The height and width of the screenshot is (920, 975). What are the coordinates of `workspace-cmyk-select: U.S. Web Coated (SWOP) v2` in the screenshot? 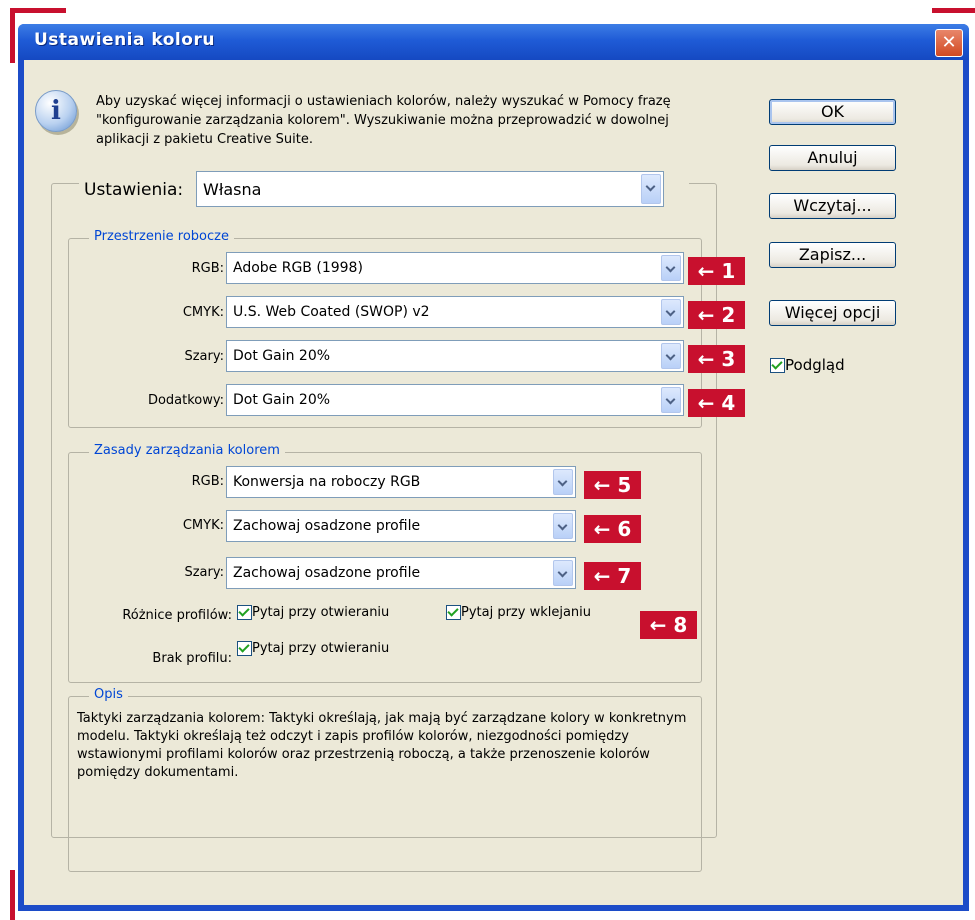 It's located at (455, 312).